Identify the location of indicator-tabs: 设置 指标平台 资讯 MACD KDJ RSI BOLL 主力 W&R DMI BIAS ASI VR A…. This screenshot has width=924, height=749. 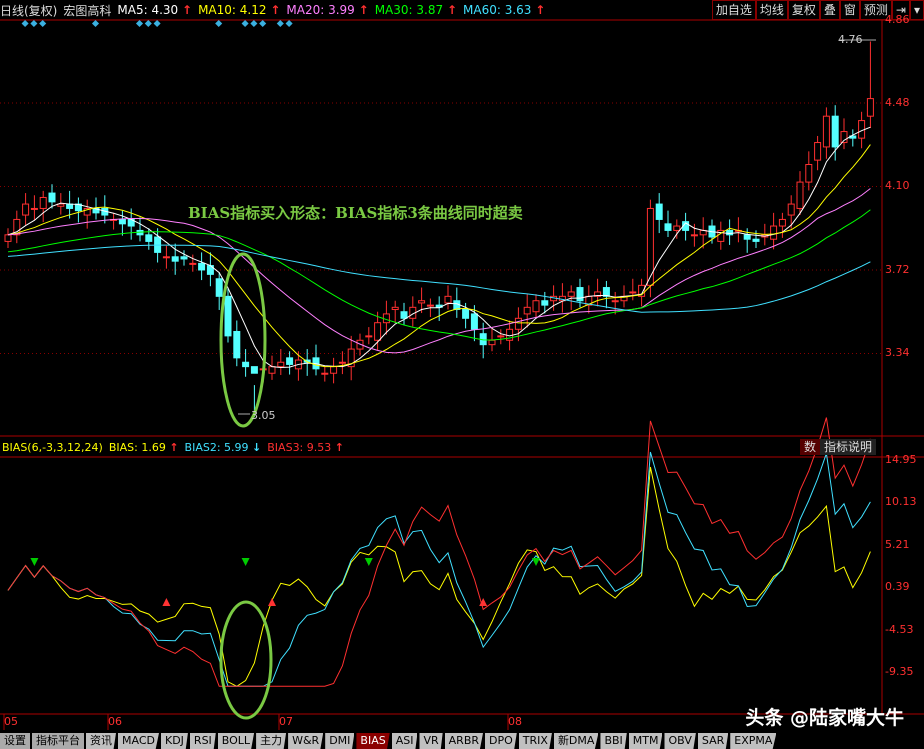
(389, 741).